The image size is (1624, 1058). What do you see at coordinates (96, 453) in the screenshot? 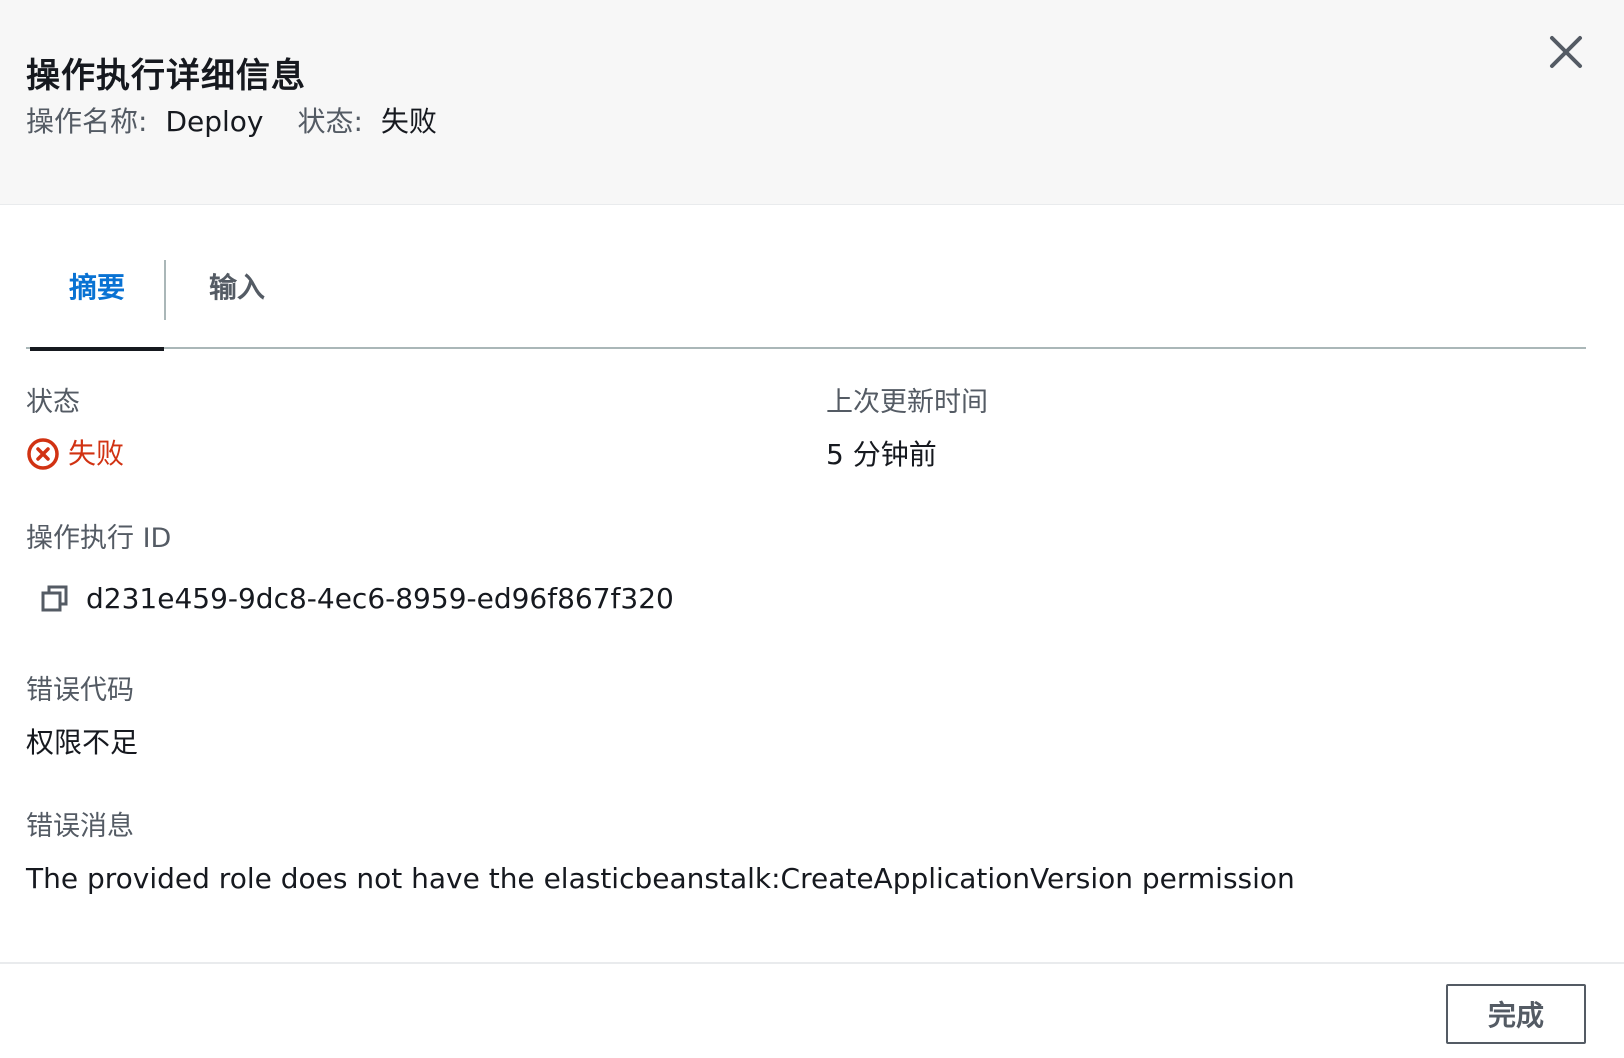
I see `status-value-text: 失败` at bounding box center [96, 453].